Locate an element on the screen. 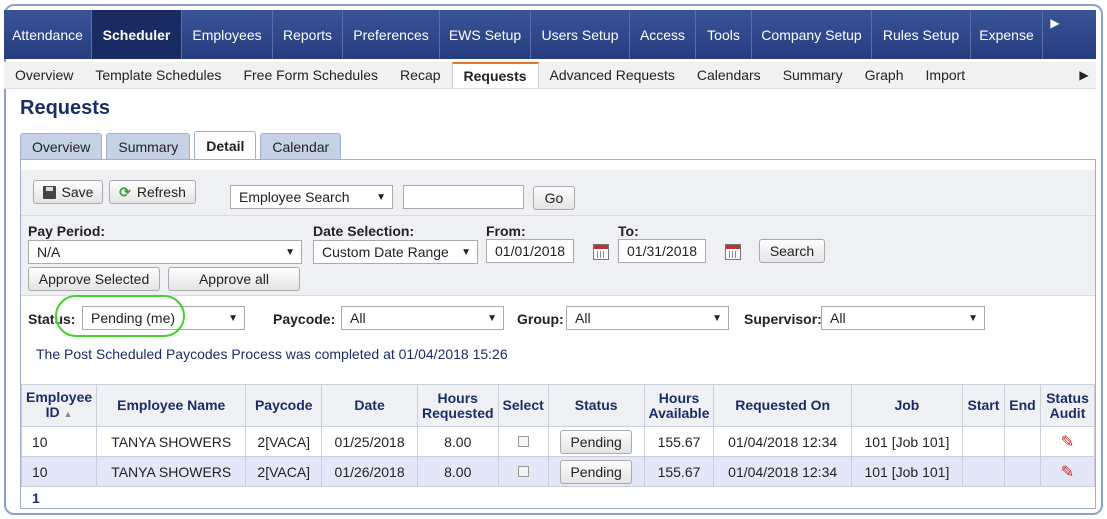 The width and height of the screenshot is (1107, 519). tab-summary: Summary is located at coordinates (148, 146).